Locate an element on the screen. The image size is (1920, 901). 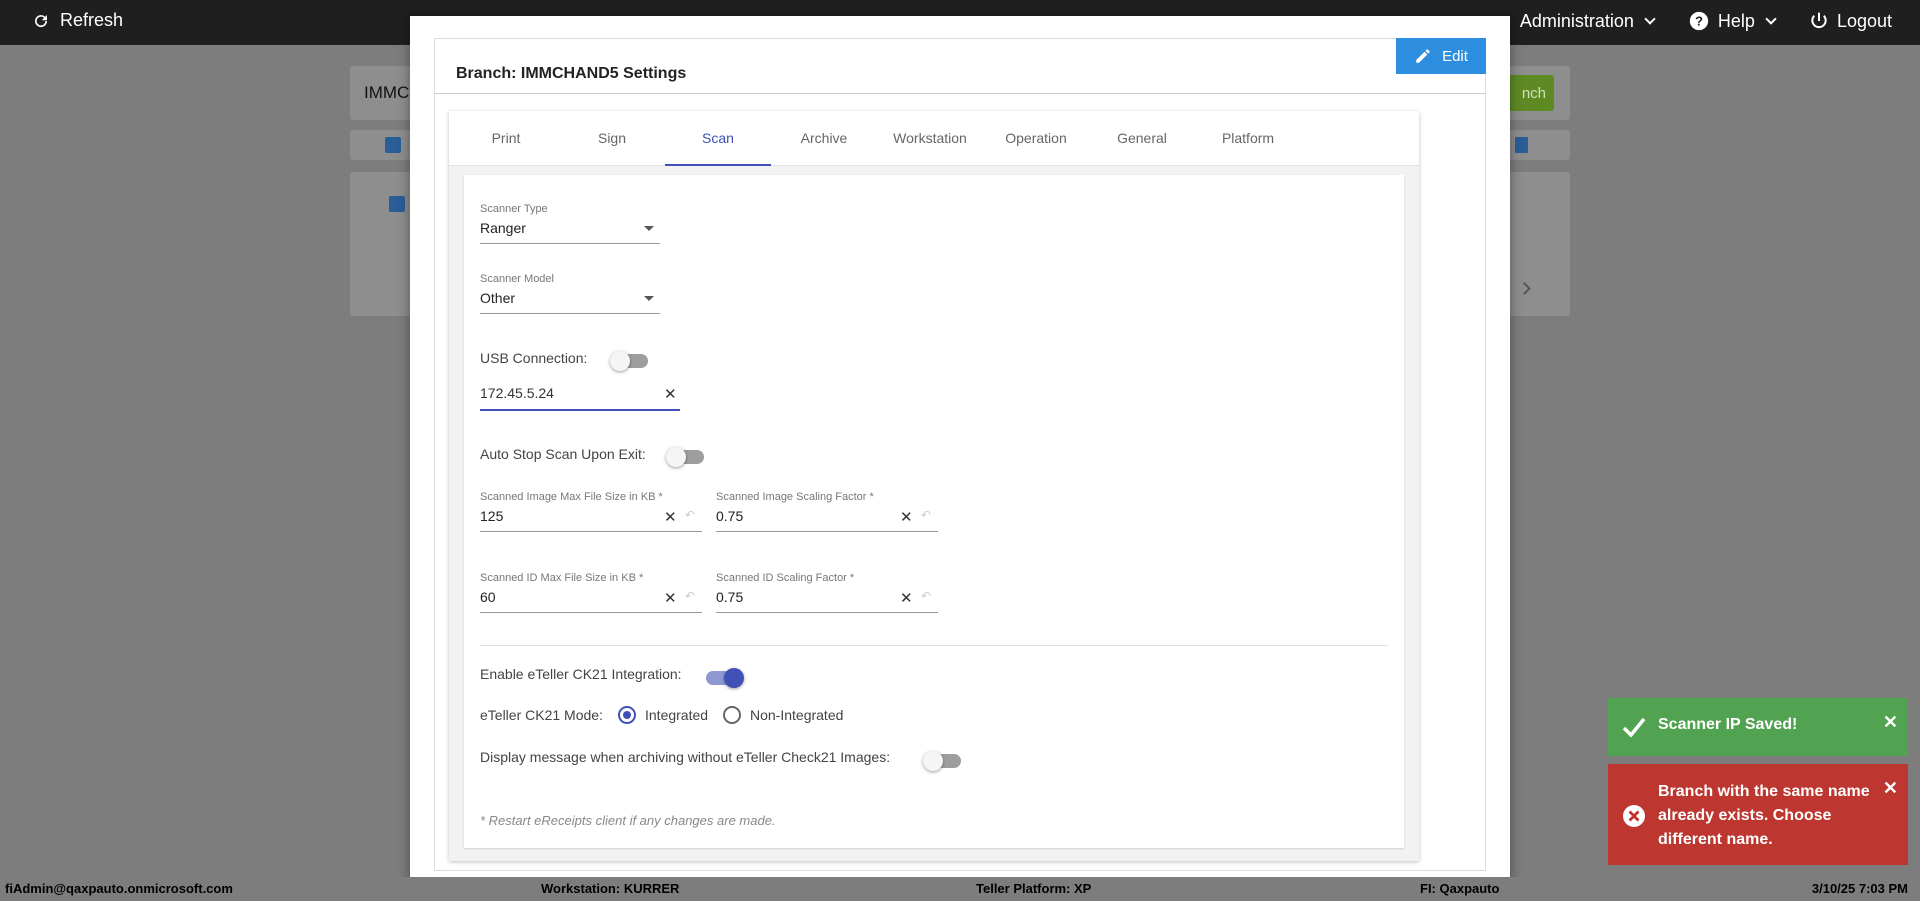
non-integrated-radio is located at coordinates (732, 715).